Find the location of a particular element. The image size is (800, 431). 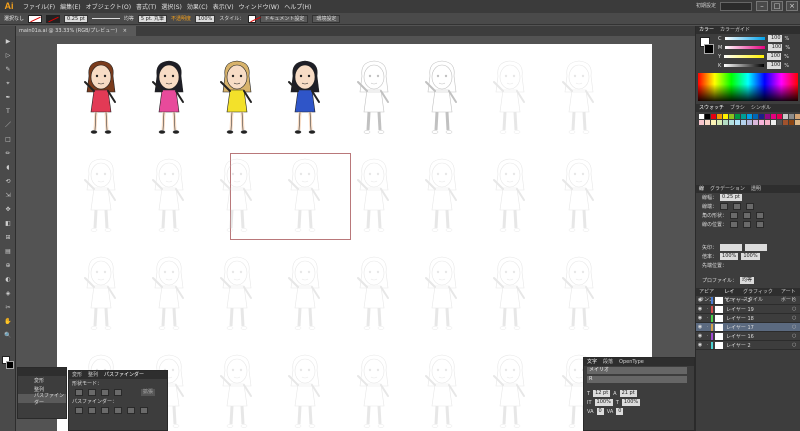

menu-help: ヘルプ(H) is located at coordinates (297, 6).